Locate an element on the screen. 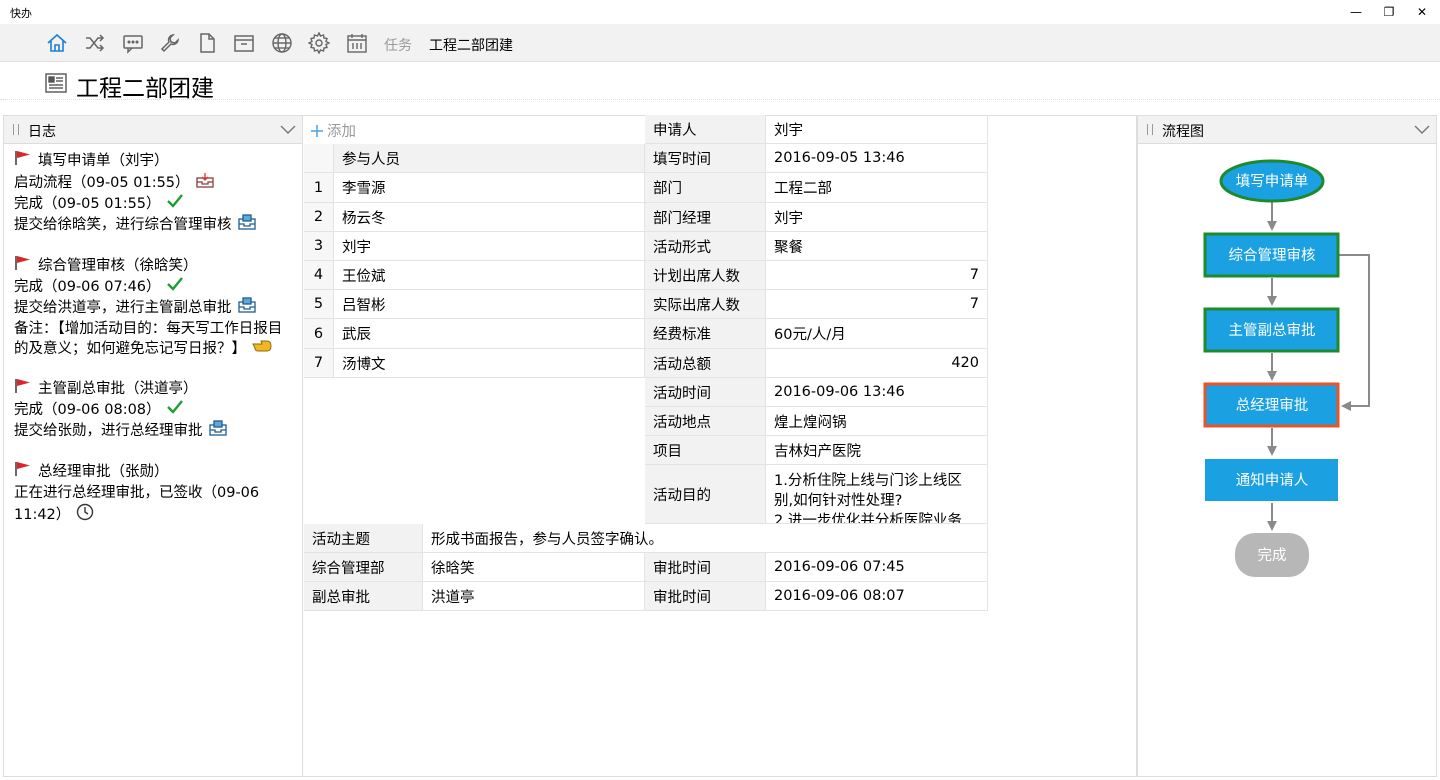  check-icon is located at coordinates (174, 410).